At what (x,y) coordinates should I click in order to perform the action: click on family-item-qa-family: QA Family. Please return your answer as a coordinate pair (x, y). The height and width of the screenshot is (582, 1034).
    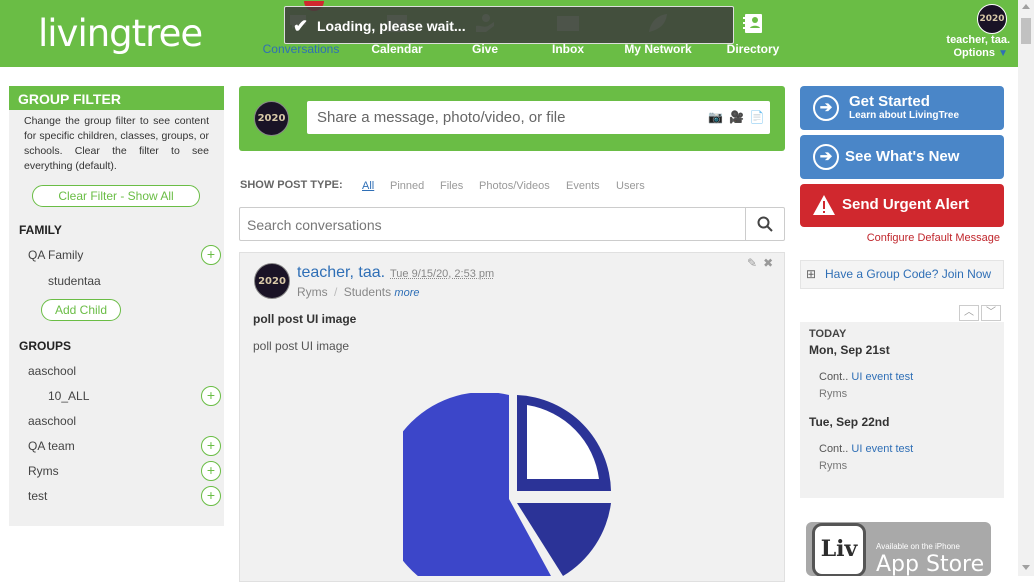
    Looking at the image, I should click on (55, 255).